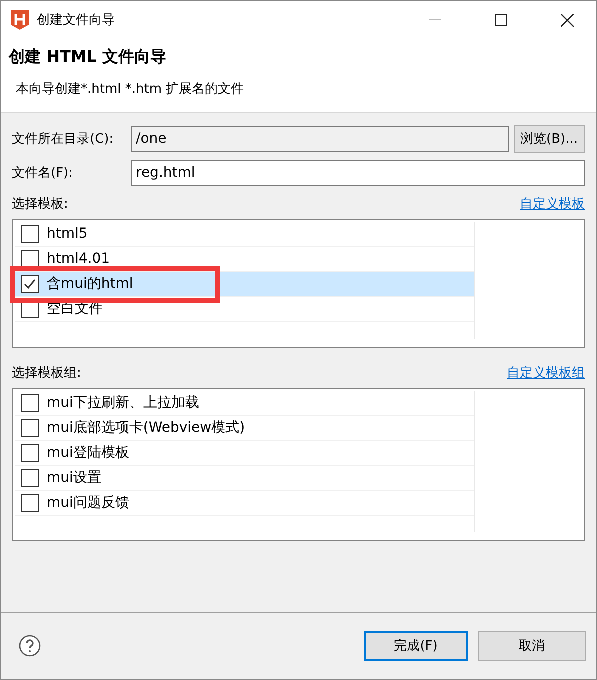 The image size is (597, 680). What do you see at coordinates (244, 403) in the screenshot?
I see `template-item: mui下拉刷新、上拉加载` at bounding box center [244, 403].